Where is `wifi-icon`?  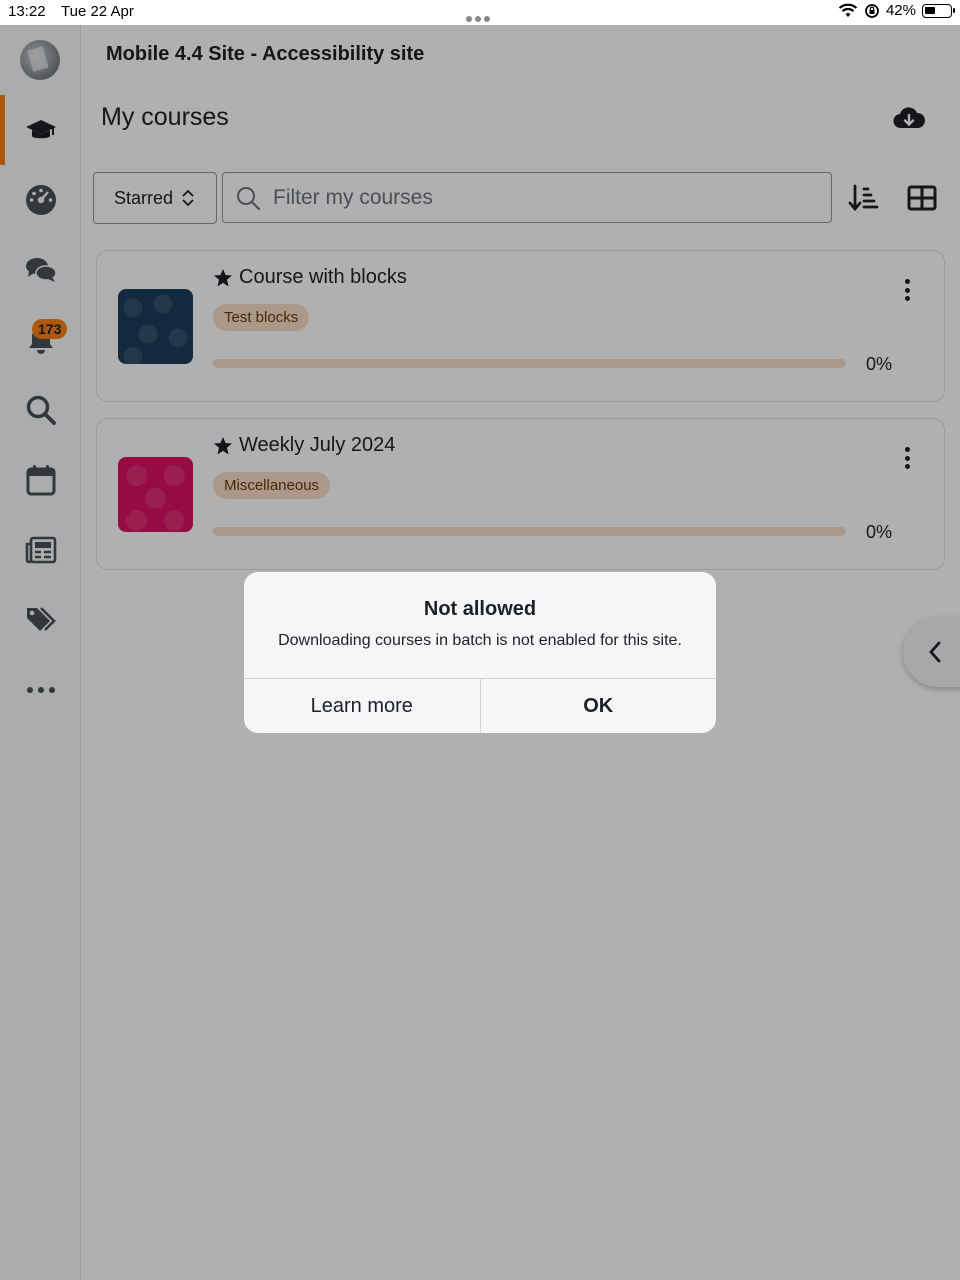 wifi-icon is located at coordinates (848, 10).